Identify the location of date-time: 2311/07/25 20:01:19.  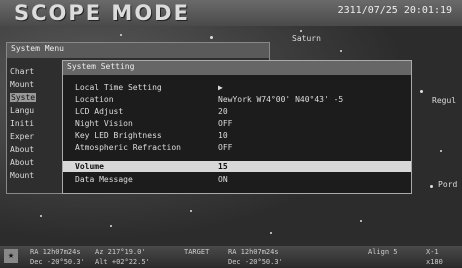
(394, 10).